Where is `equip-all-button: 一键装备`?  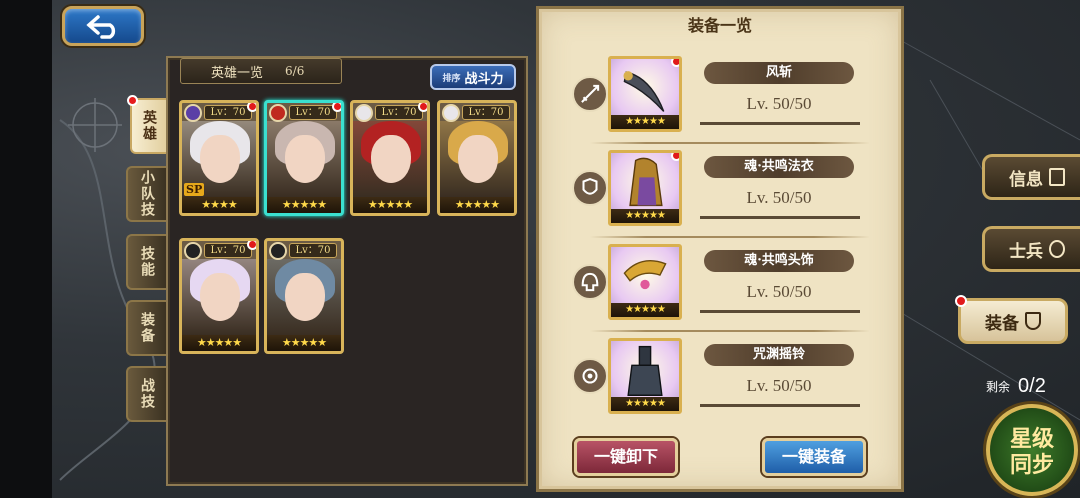
equip-all-button: 一键装备 is located at coordinates (814, 457).